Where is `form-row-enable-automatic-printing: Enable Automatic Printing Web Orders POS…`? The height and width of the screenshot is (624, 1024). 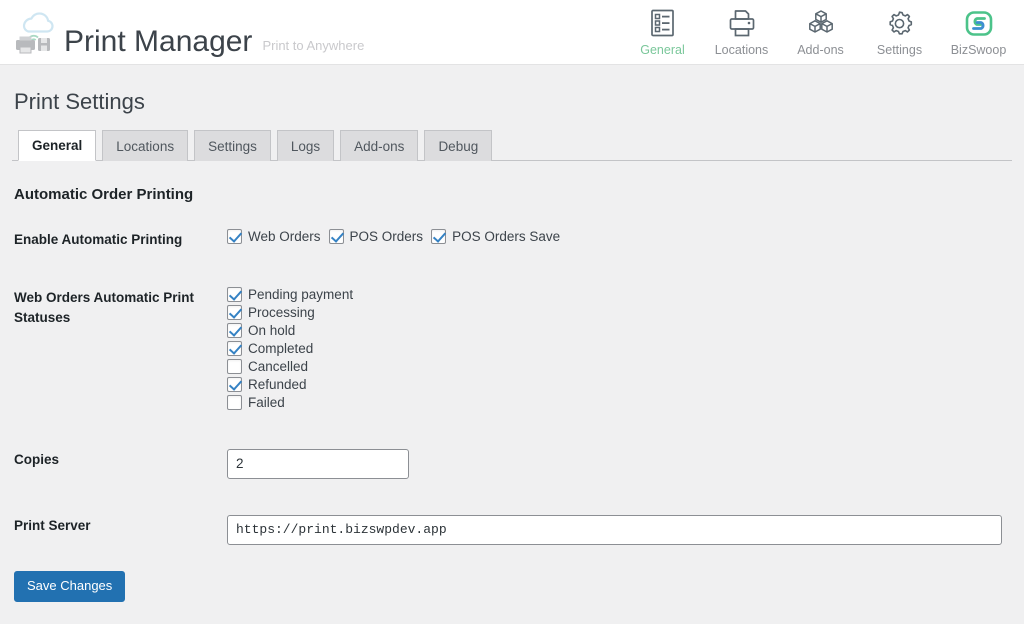
form-row-enable-automatic-printing: Enable Automatic Printing Web Orders POS… is located at coordinates (512, 240).